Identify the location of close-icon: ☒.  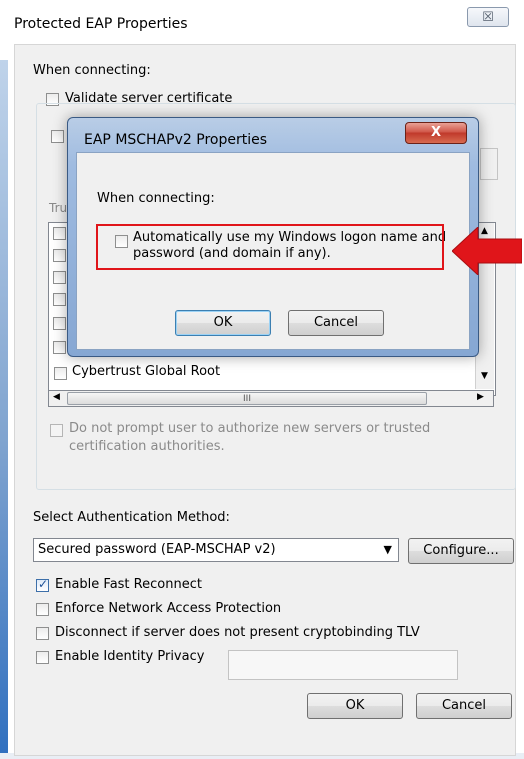
(488, 17).